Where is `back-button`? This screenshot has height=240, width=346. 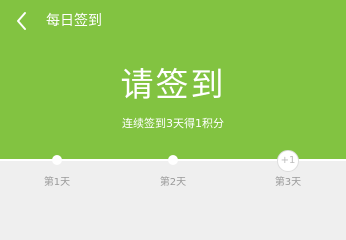 back-button is located at coordinates (24, 21).